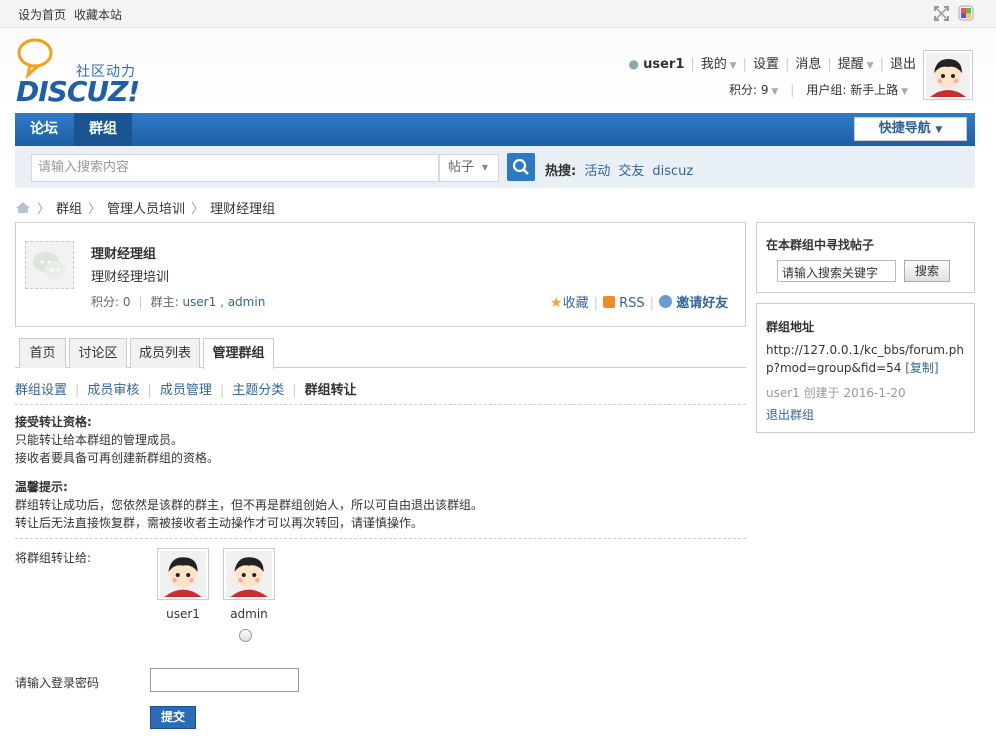 The image size is (996, 748). What do you see at coordinates (749, 90) in the screenshot?
I see `points-menu: 积分: 9` at bounding box center [749, 90].